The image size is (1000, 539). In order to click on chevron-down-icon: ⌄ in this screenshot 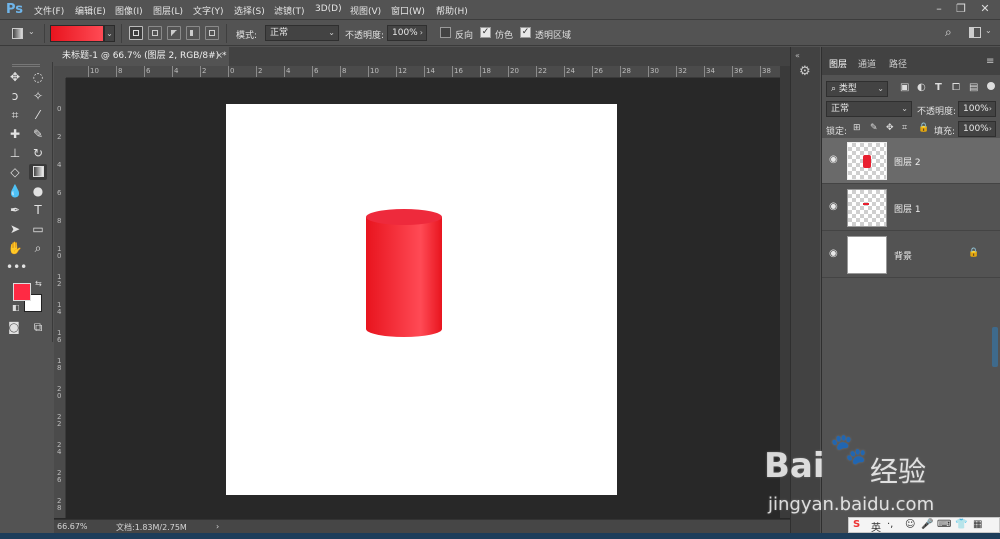, I will do `click(988, 30)`.